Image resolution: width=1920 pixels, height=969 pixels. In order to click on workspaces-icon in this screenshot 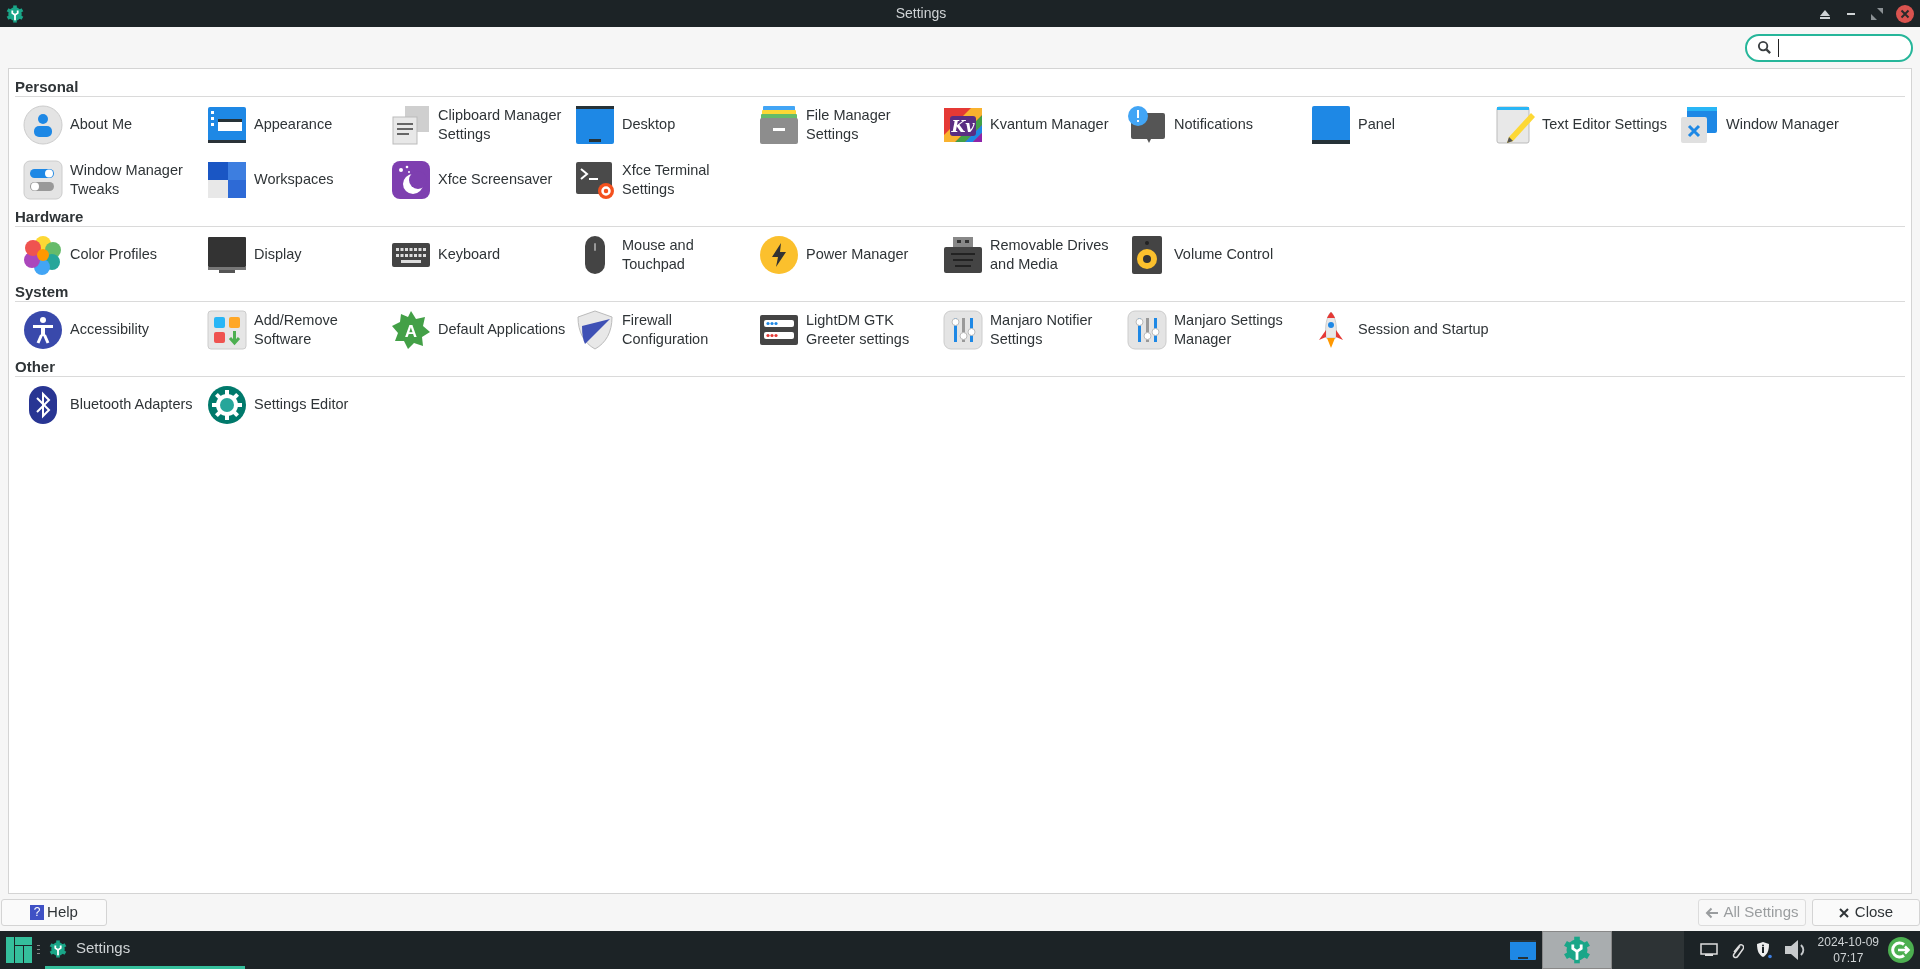, I will do `click(227, 179)`.